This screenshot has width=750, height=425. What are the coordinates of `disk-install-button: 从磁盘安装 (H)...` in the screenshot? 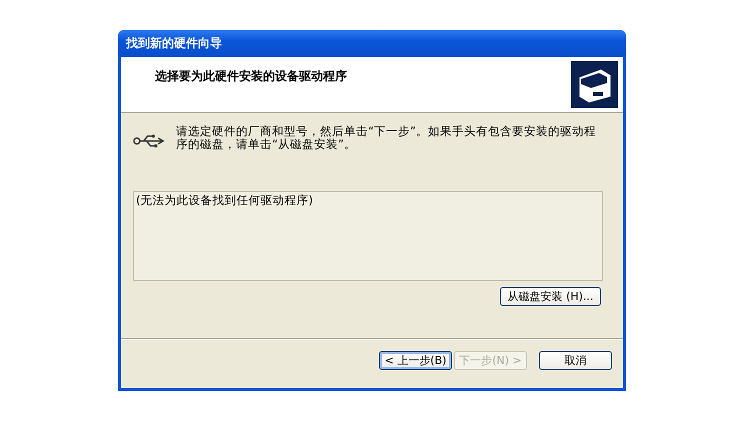 It's located at (550, 296).